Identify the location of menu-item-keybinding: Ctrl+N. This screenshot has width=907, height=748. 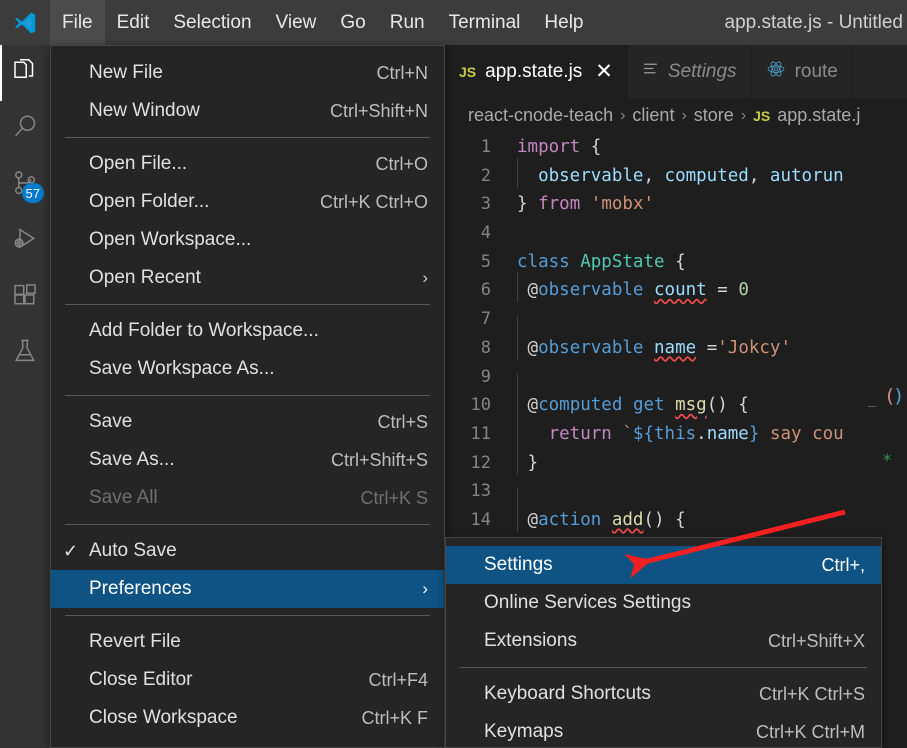
(402, 72).